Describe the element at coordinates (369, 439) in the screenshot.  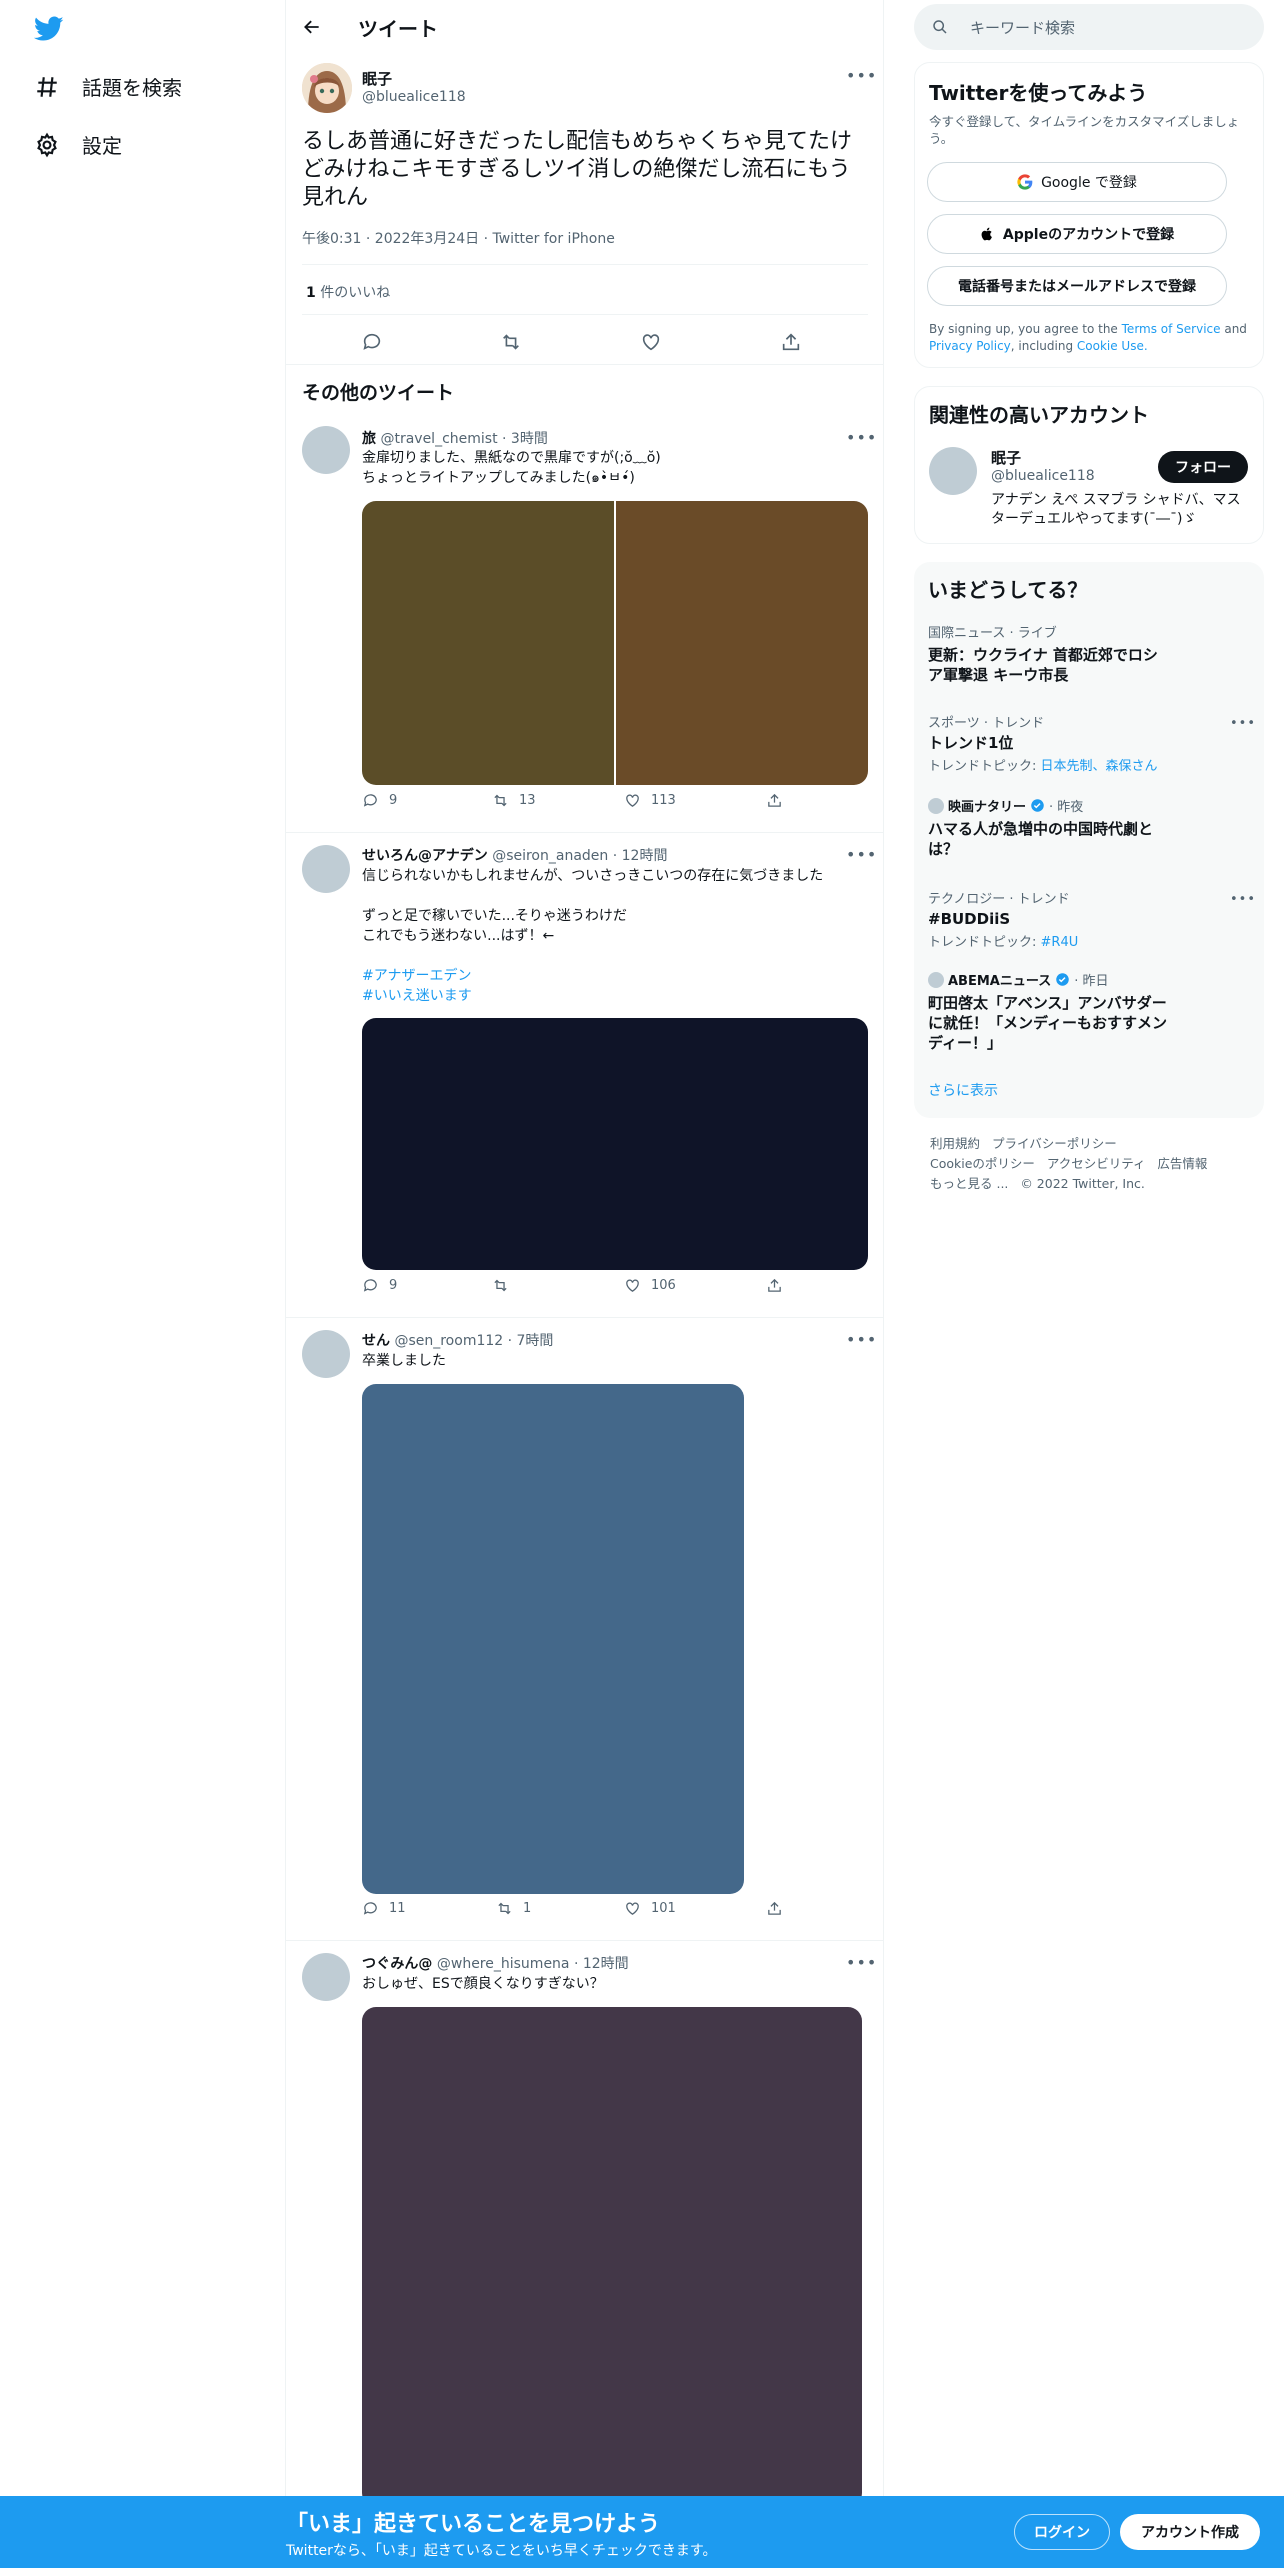
I see `tweet-1-name: 旅` at that location.